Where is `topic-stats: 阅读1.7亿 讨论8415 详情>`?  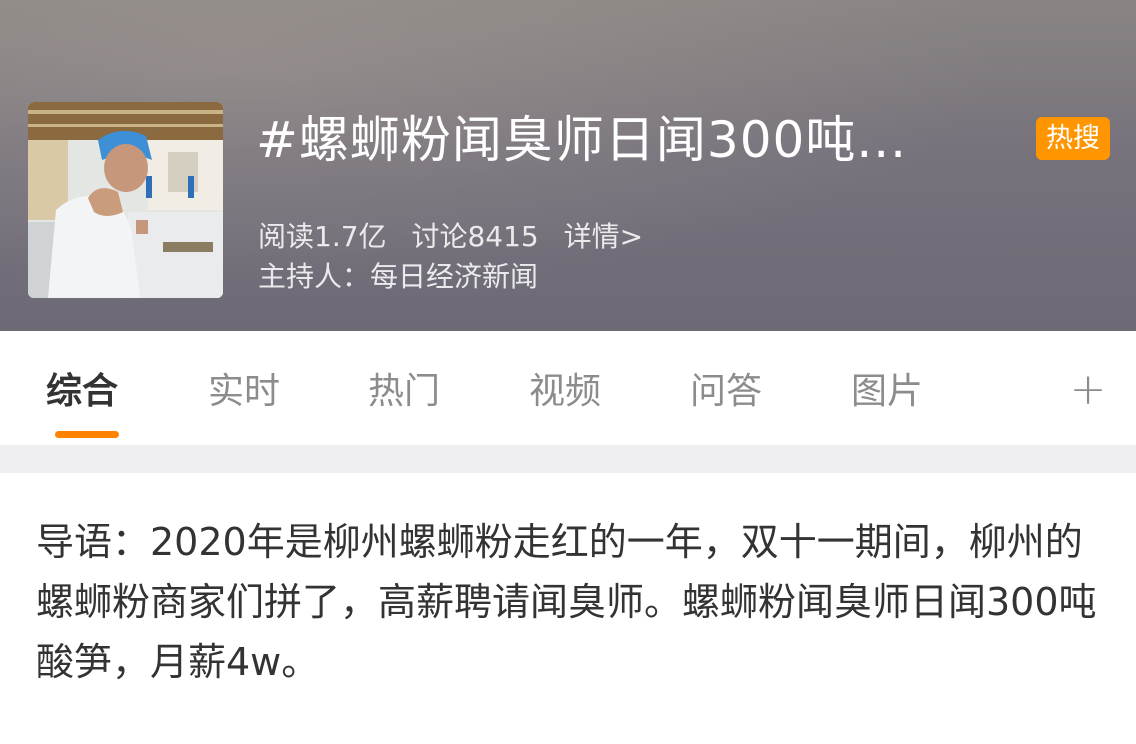
topic-stats: 阅读1.7亿 讨论8415 详情> is located at coordinates (458, 237).